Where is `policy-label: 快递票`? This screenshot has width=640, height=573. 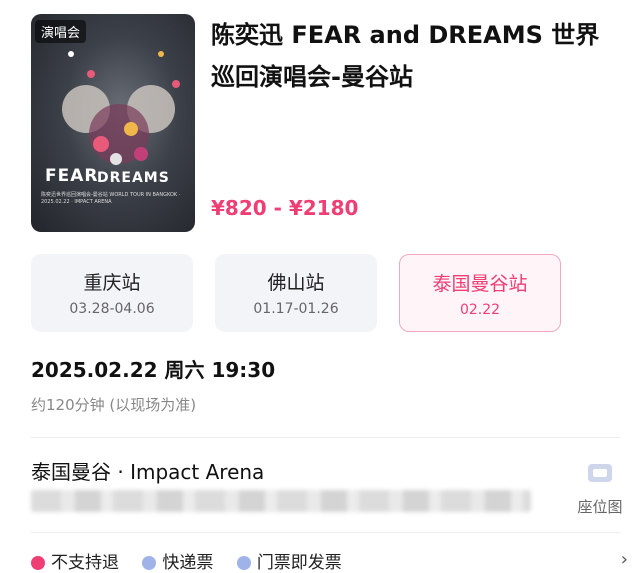 policy-label: 快递票 is located at coordinates (188, 563).